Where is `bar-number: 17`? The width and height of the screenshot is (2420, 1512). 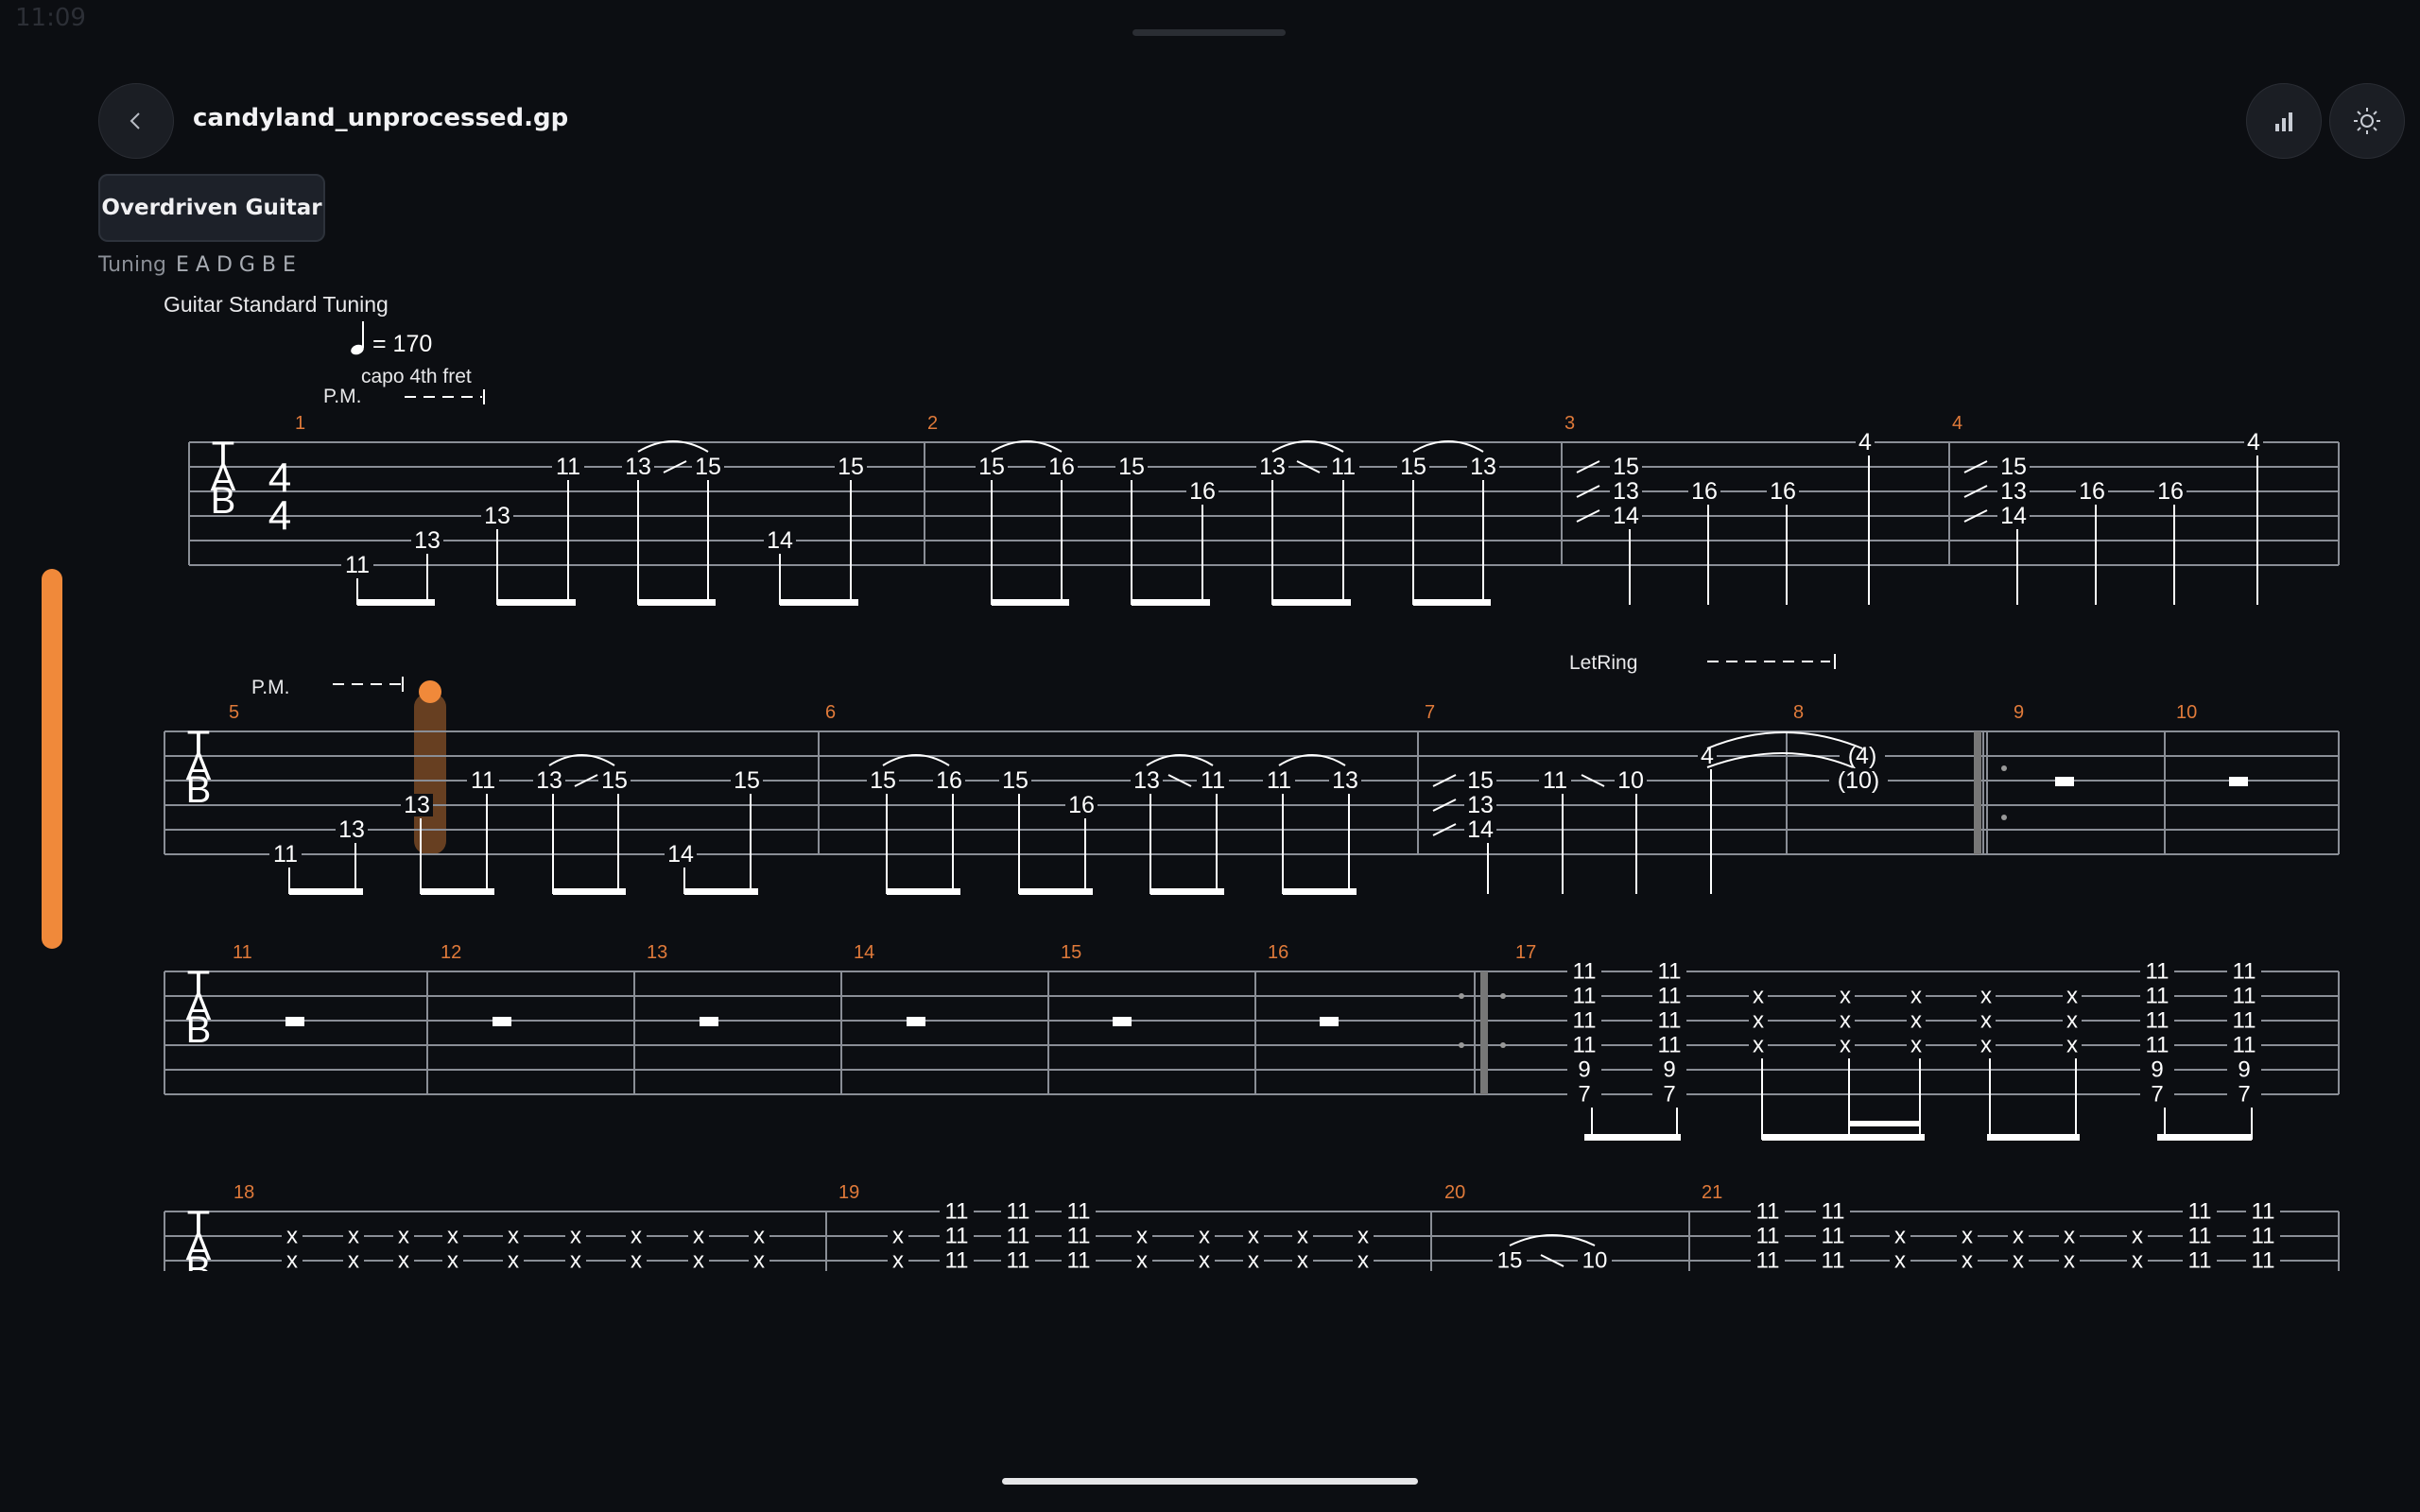
bar-number: 17 is located at coordinates (1525, 952).